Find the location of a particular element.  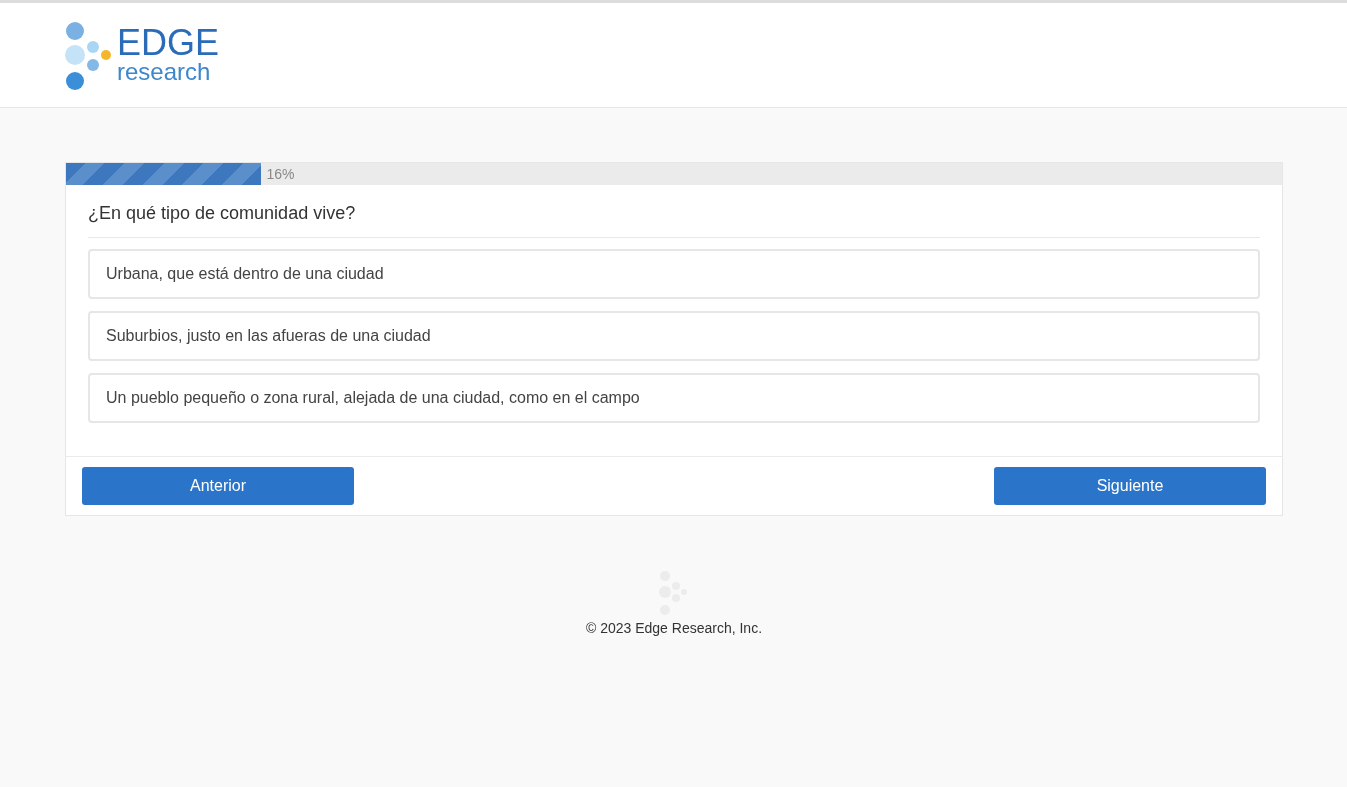

progress-percentage: 16% is located at coordinates (280, 174).